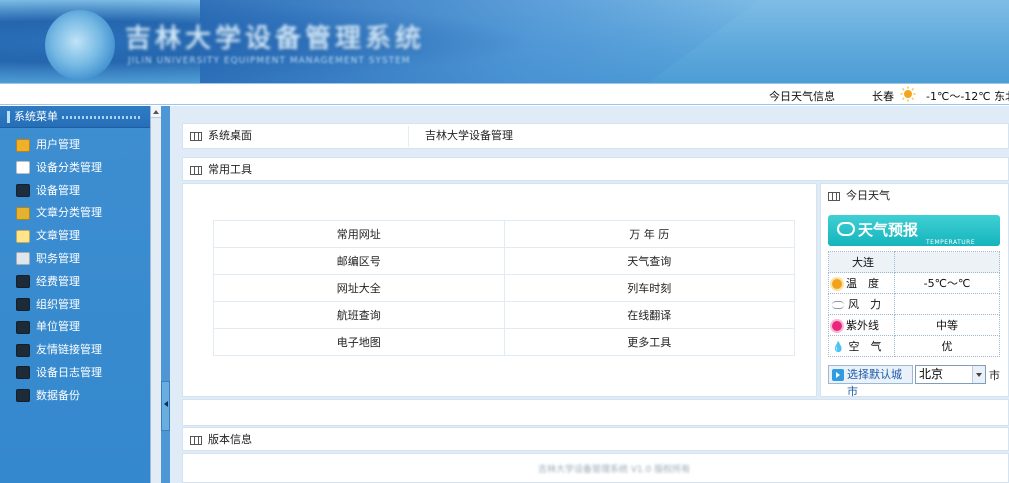 The height and width of the screenshot is (483, 1009). I want to click on sidebar-item-label: 职务管理, so click(58, 258).